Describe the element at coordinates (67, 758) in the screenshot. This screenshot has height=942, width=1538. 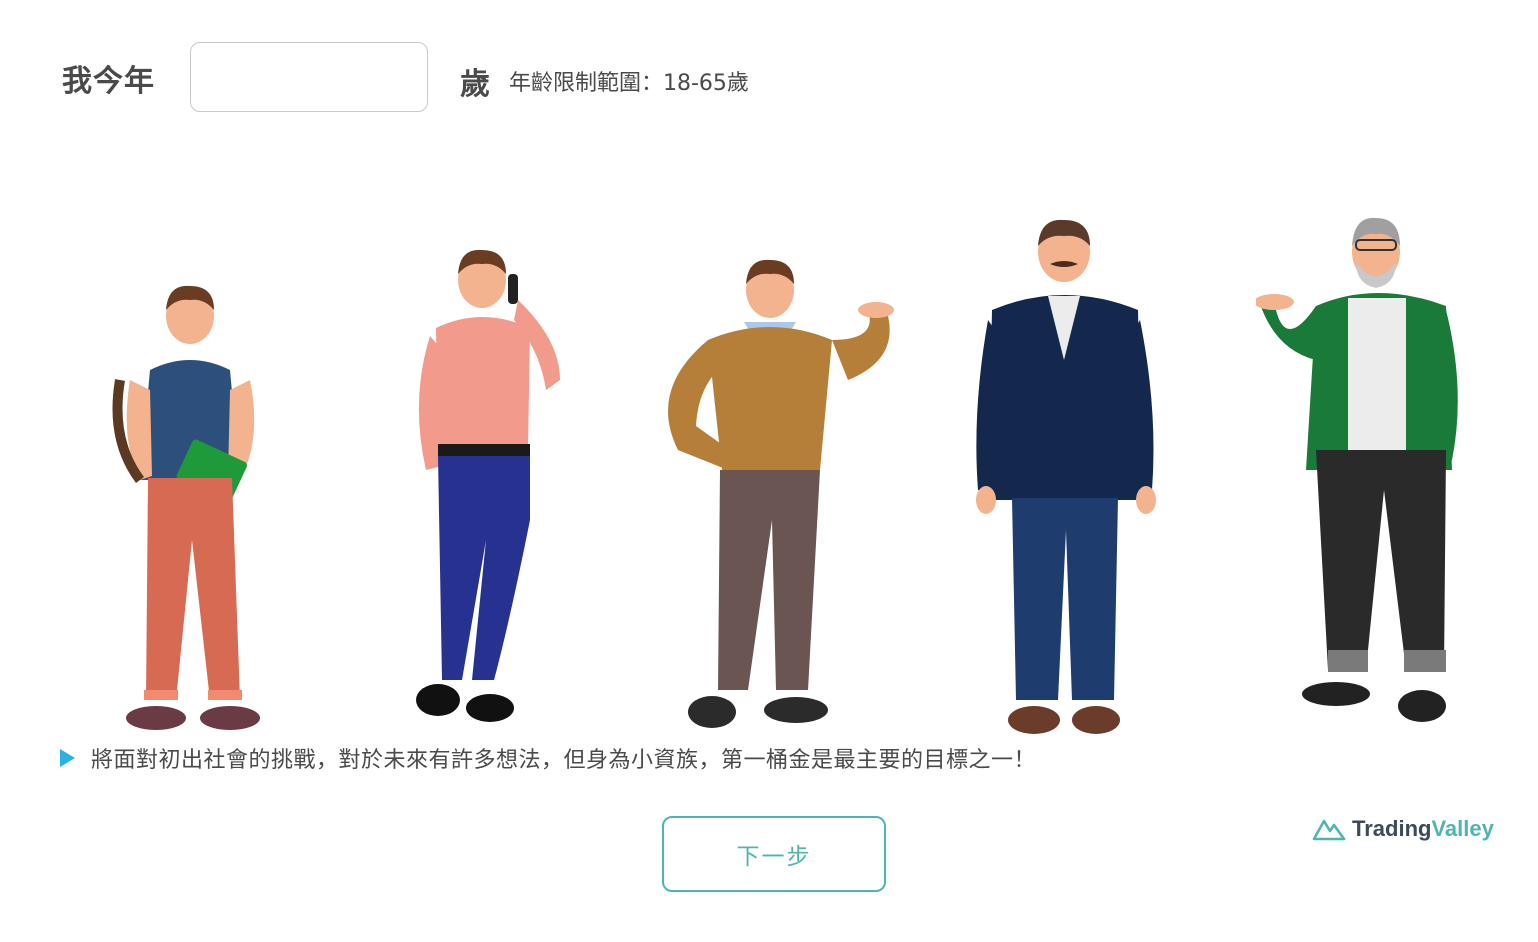
I see `play-triangle-icon` at that location.